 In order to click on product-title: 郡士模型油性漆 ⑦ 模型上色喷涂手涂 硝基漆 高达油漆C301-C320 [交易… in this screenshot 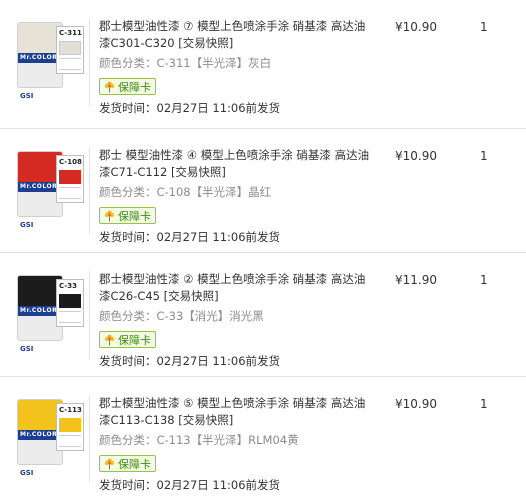, I will do `click(235, 35)`.